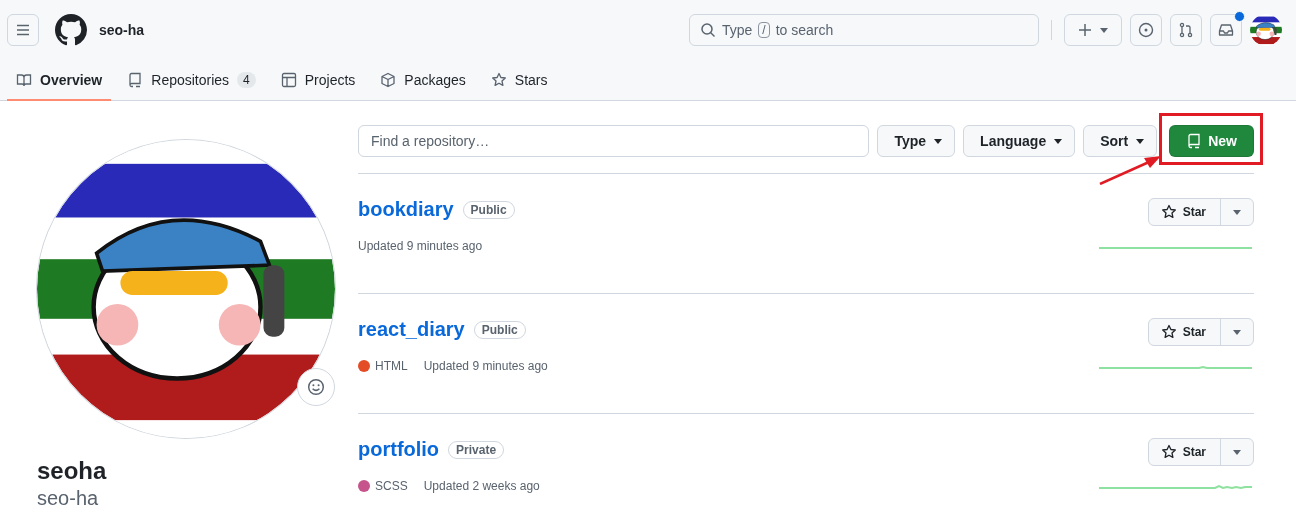  Describe the element at coordinates (391, 366) in the screenshot. I see `language-name: HTML` at that location.